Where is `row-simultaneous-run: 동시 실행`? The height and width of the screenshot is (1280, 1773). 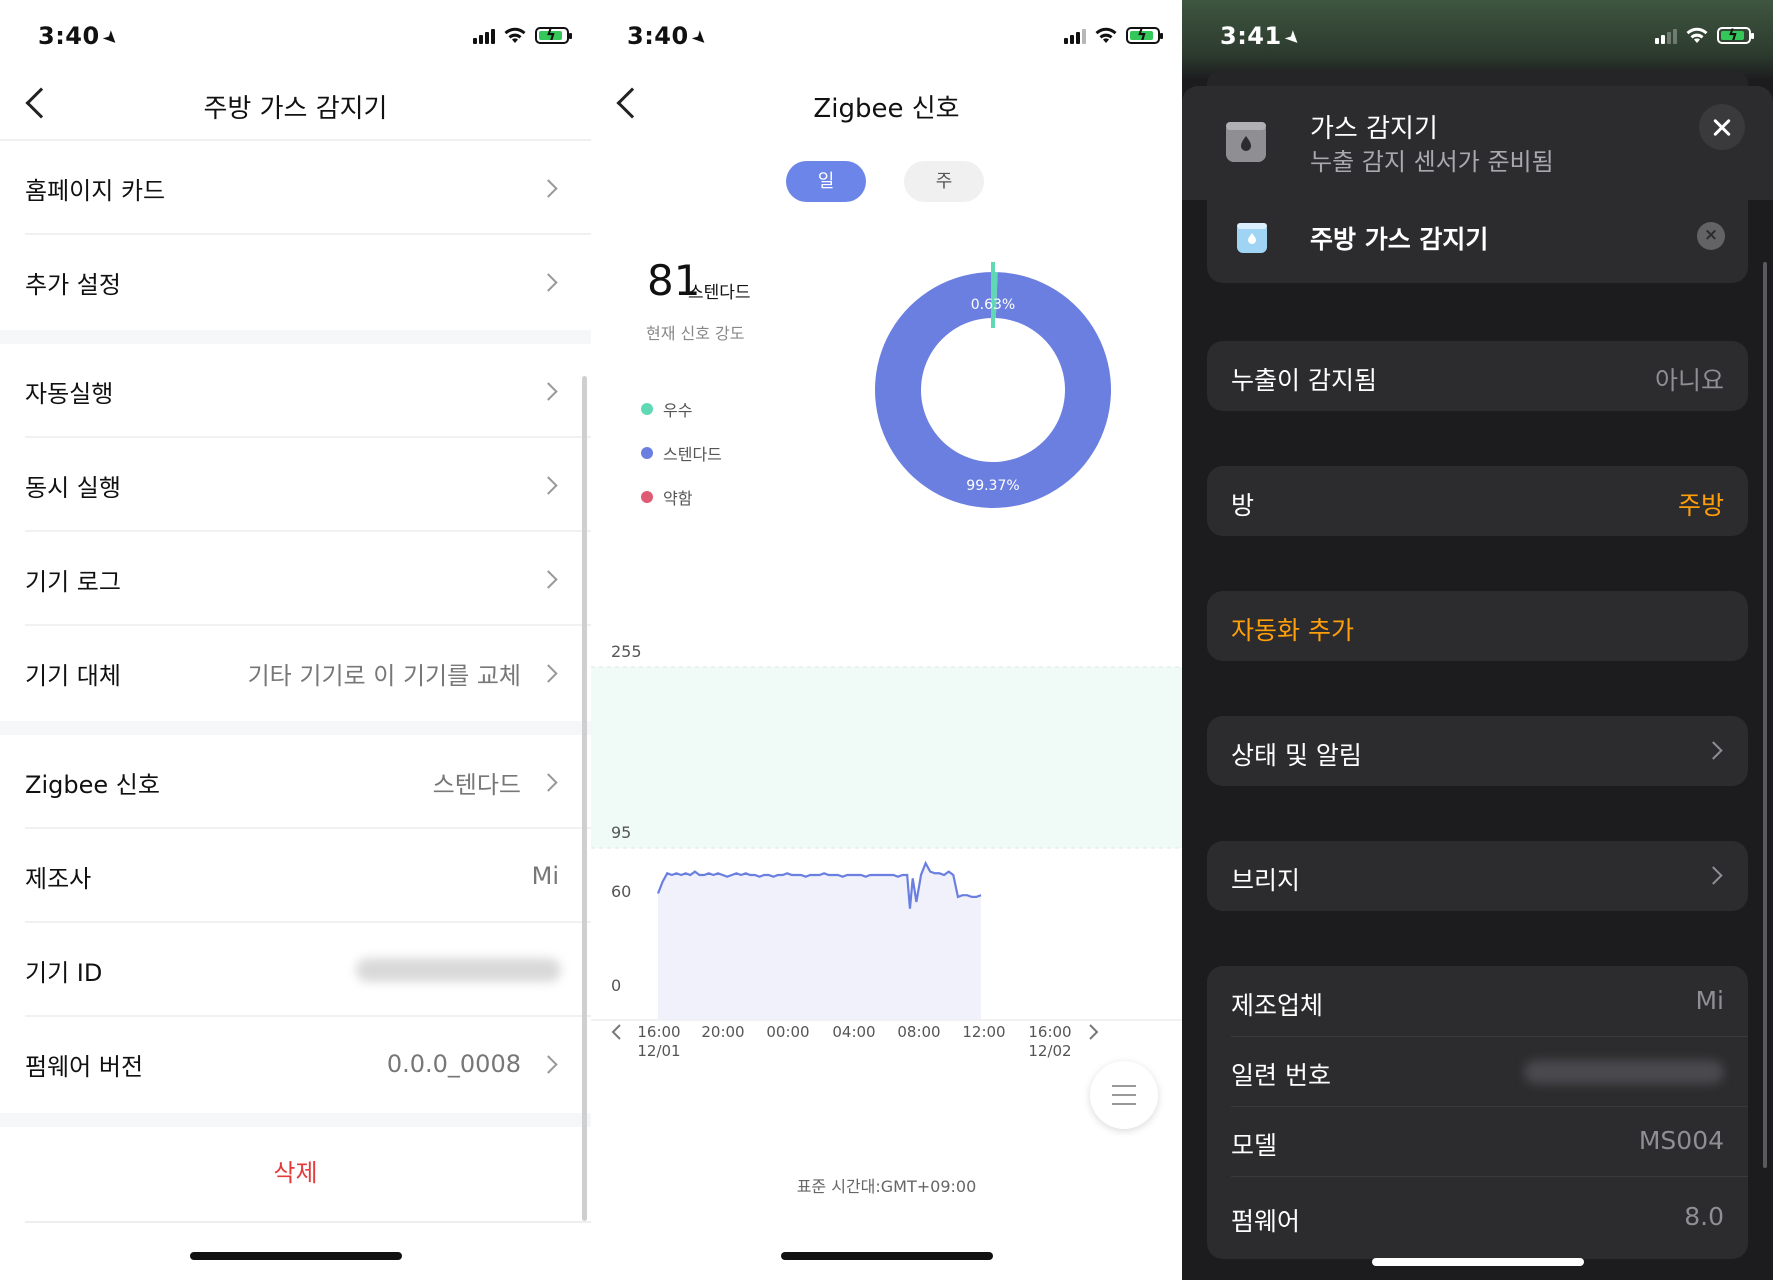 row-simultaneous-run: 동시 실행 is located at coordinates (295, 485).